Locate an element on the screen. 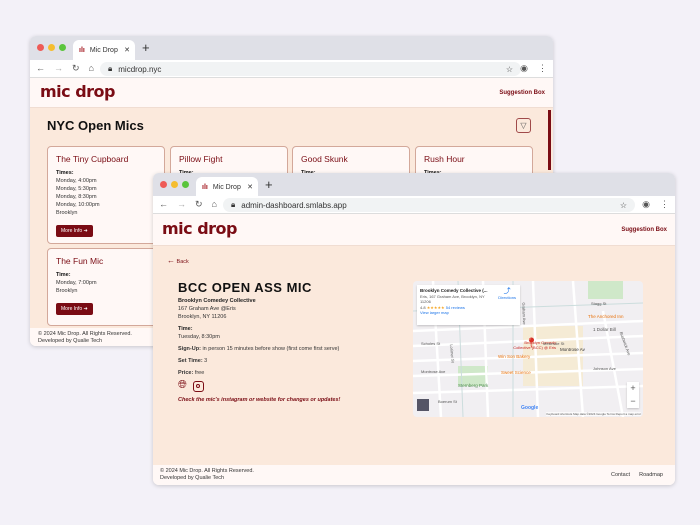  card-line: Monday, 7:00pm is located at coordinates (76, 283).